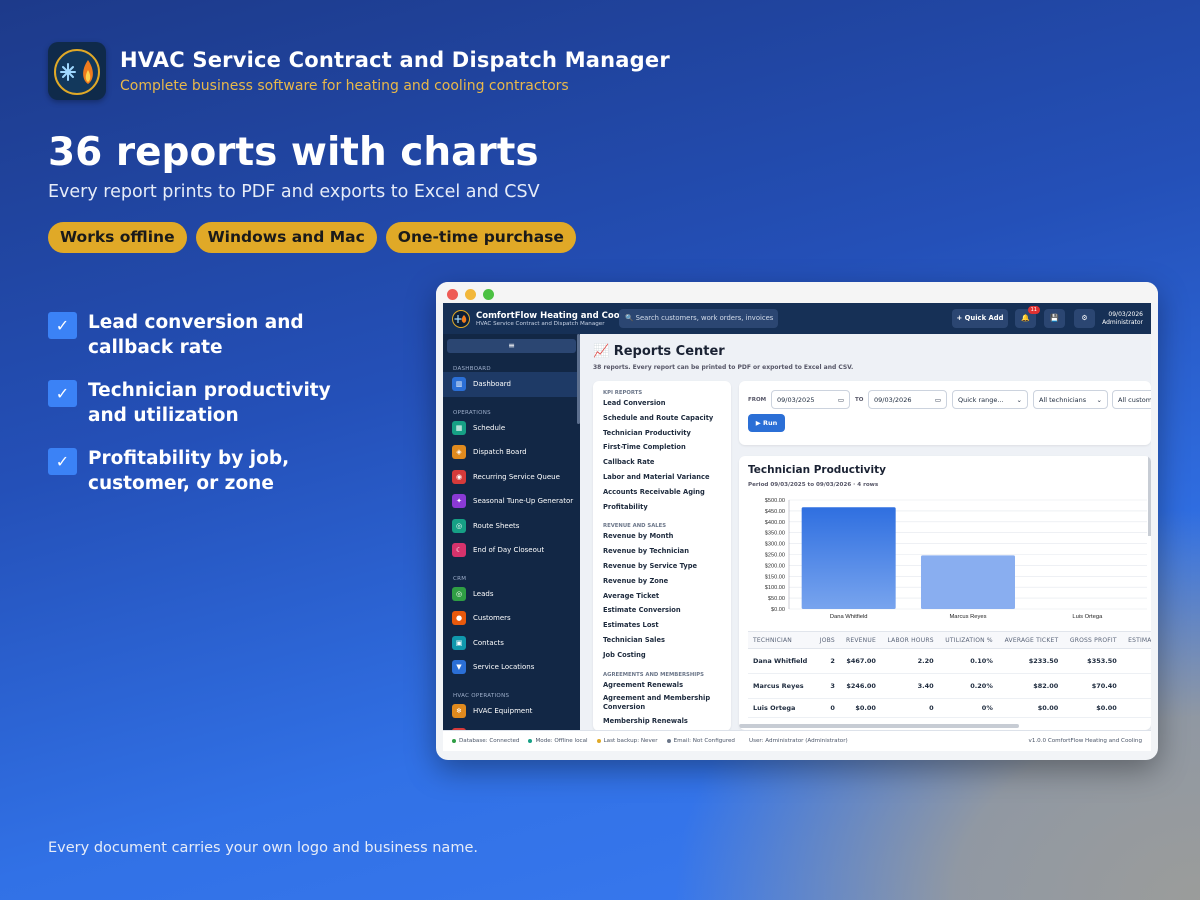  I want to click on y-tick-label: $100.00, so click(775, 588).